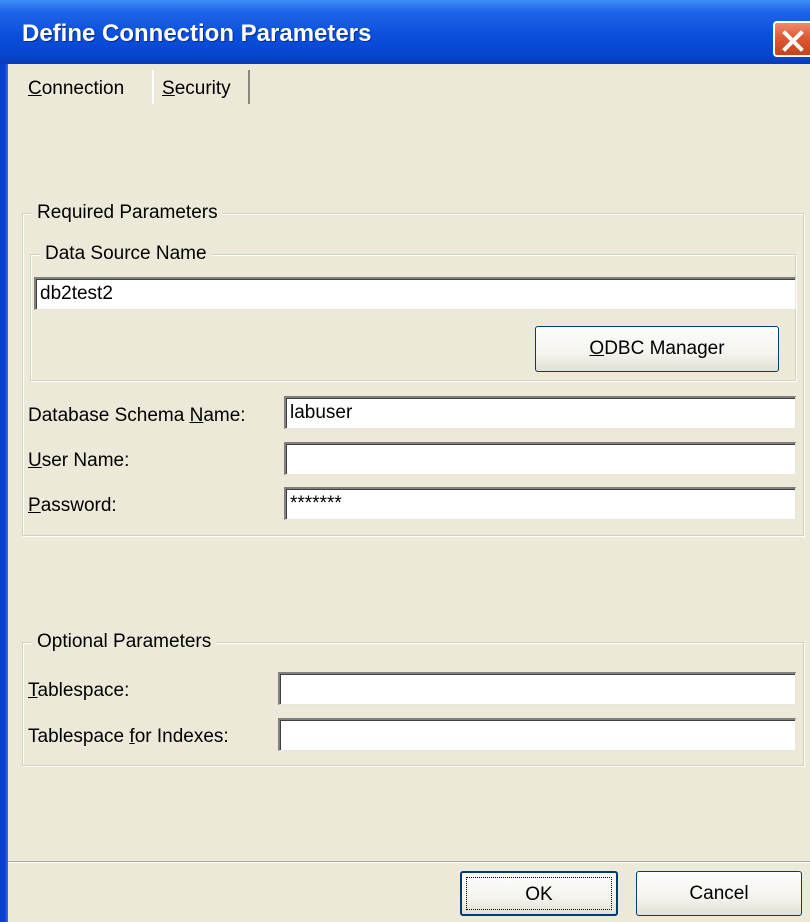 This screenshot has height=922, width=810. I want to click on close-icon, so click(793, 41).